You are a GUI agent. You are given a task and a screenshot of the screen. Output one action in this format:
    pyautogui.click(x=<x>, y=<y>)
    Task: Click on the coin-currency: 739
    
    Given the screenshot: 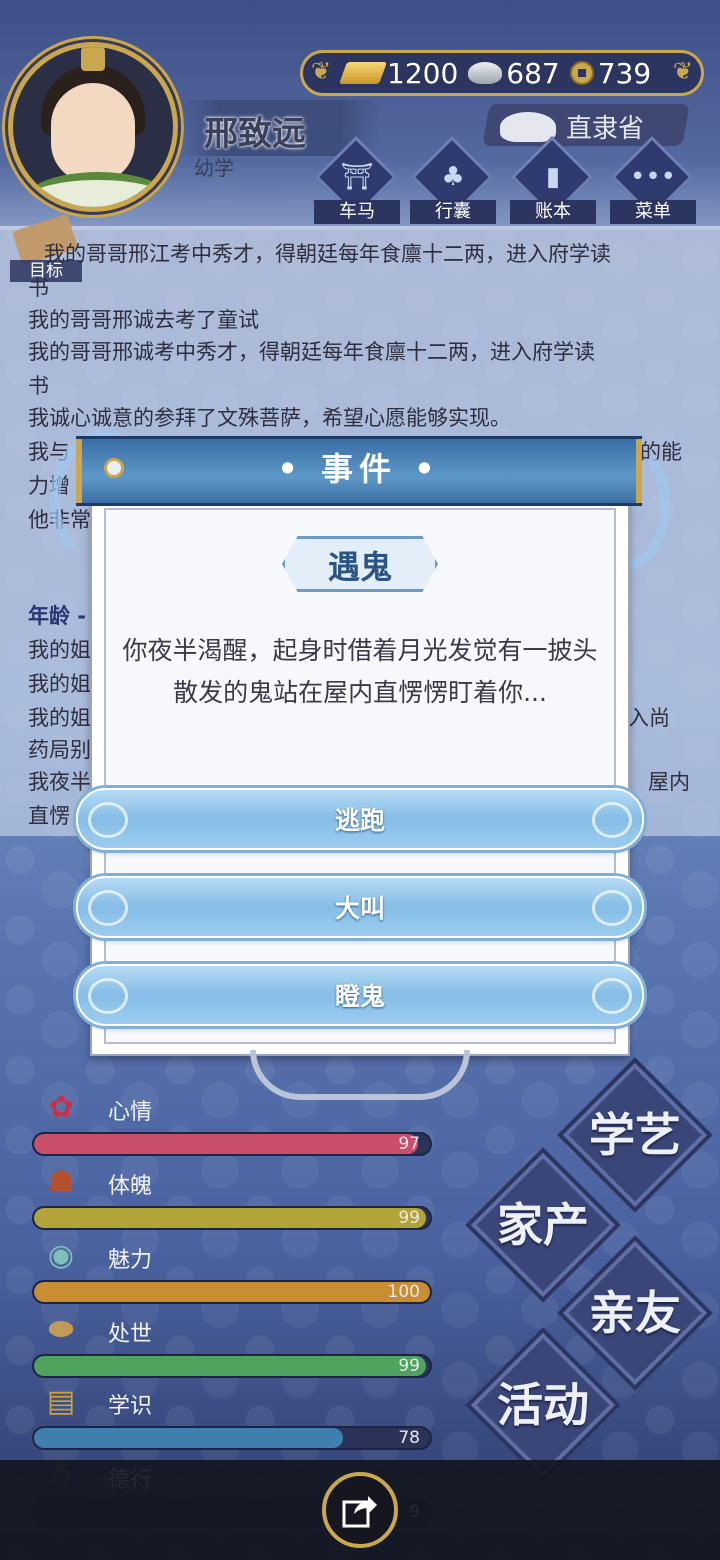 What is the action you would take?
    pyautogui.click(x=610, y=73)
    